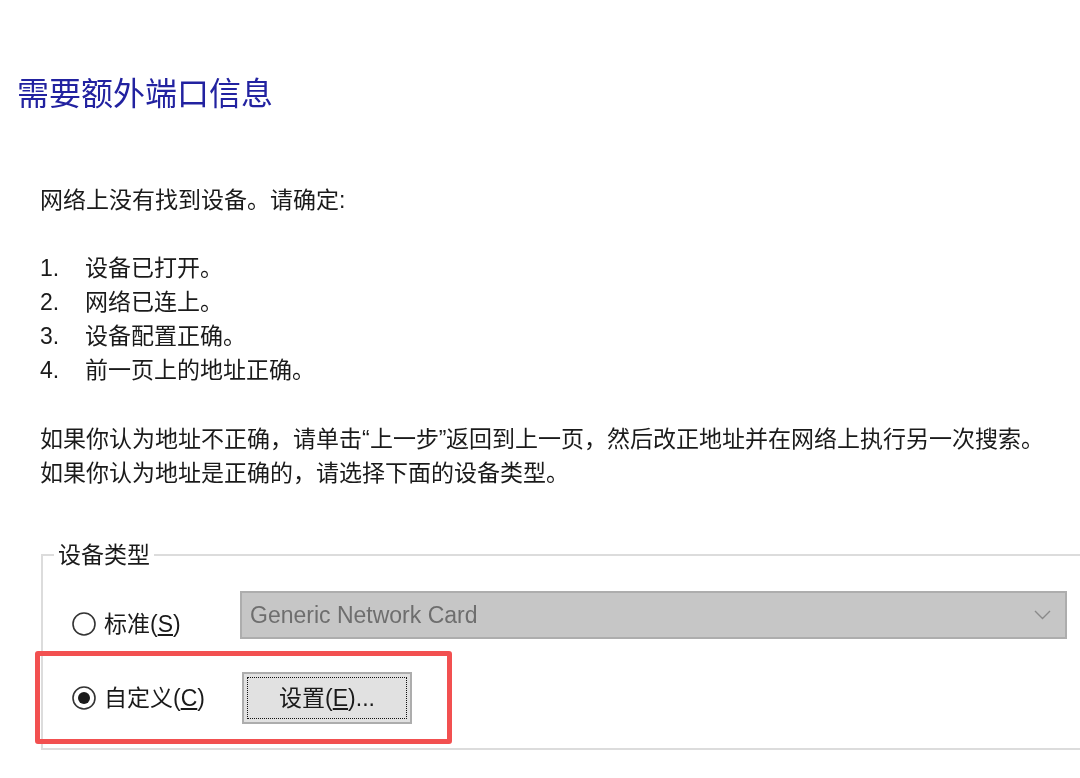 The width and height of the screenshot is (1080, 778). I want to click on page-heading: 需要额外端口信息, so click(145, 94).